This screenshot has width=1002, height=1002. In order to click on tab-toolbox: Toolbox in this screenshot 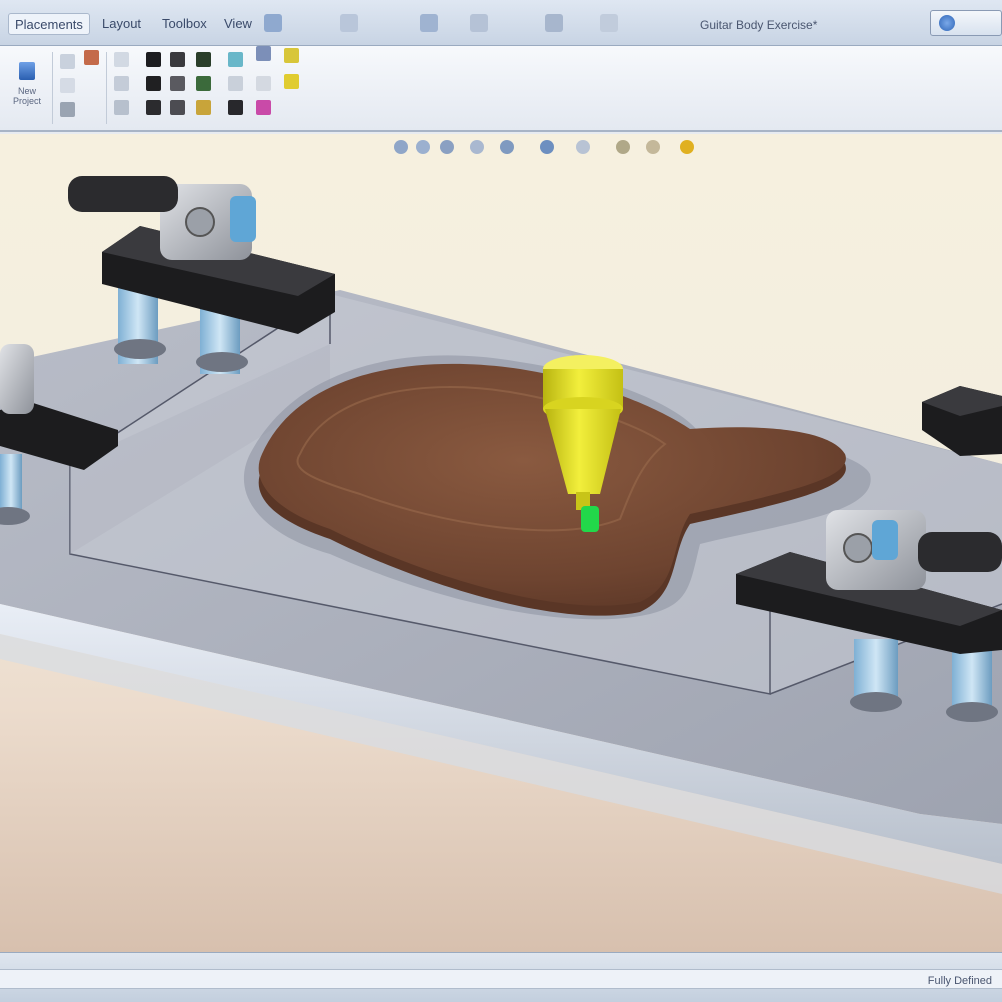, I will do `click(184, 24)`.